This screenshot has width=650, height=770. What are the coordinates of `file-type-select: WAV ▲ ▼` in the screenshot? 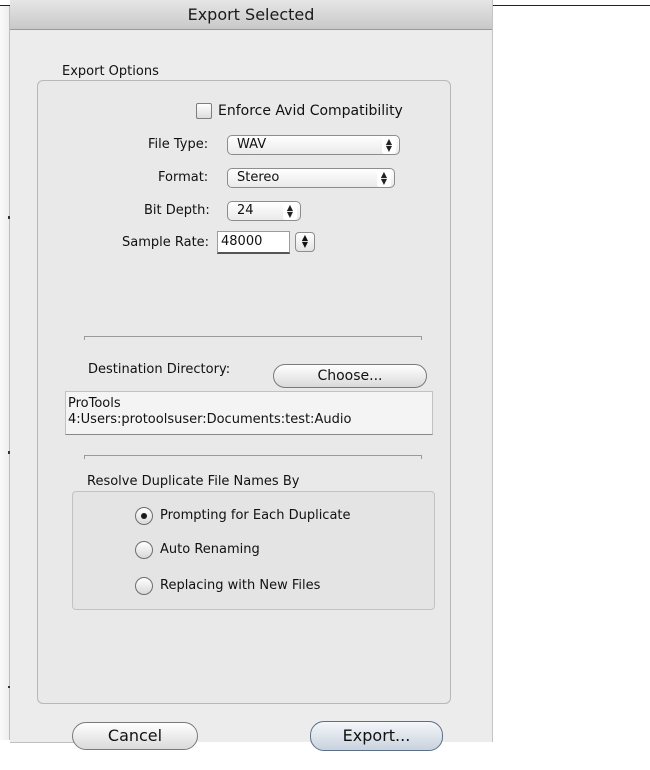 It's located at (313, 145).